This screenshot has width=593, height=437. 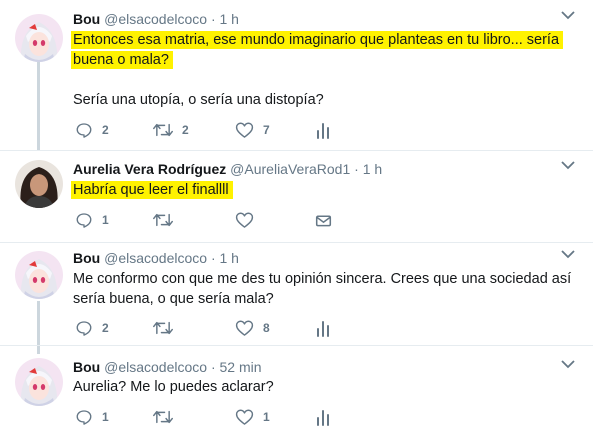 I want to click on text-line: Aurelia? Me lo puedes aclarar?, so click(x=173, y=387).